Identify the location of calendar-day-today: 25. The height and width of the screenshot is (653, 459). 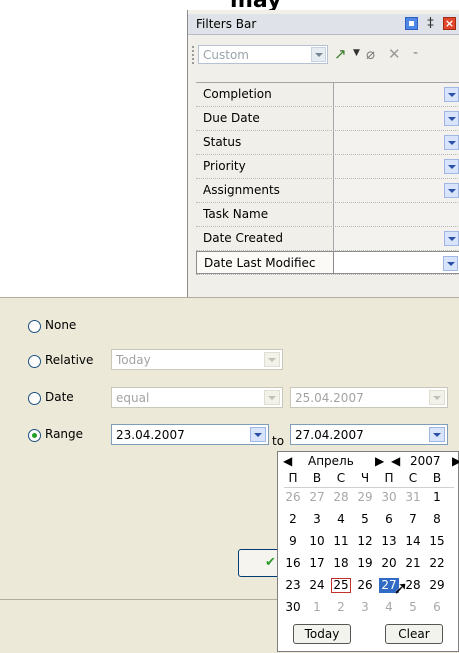
(341, 585).